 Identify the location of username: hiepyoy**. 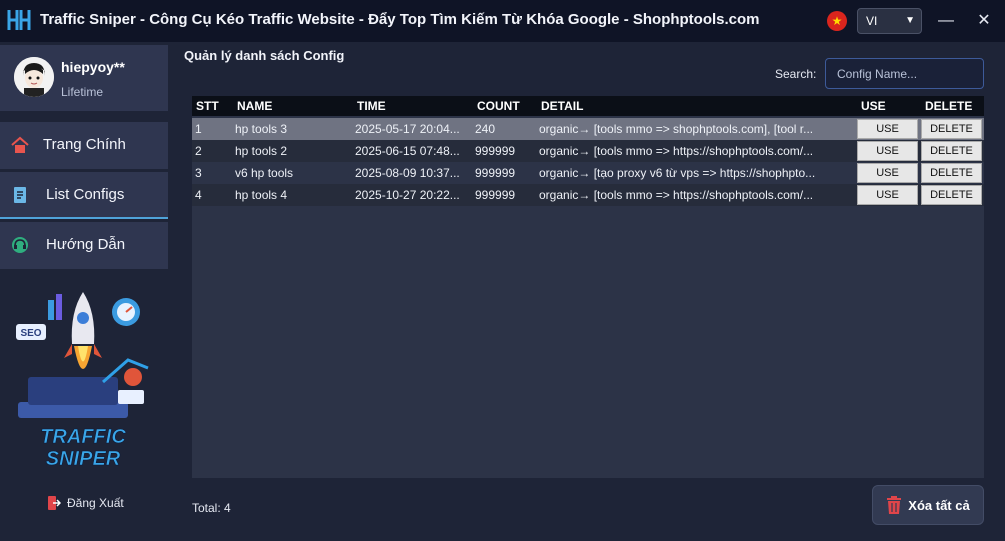
(93, 67).